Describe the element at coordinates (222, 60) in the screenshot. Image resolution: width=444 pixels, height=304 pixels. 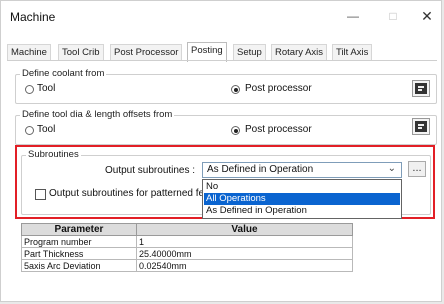
I see `tab-divider` at that location.